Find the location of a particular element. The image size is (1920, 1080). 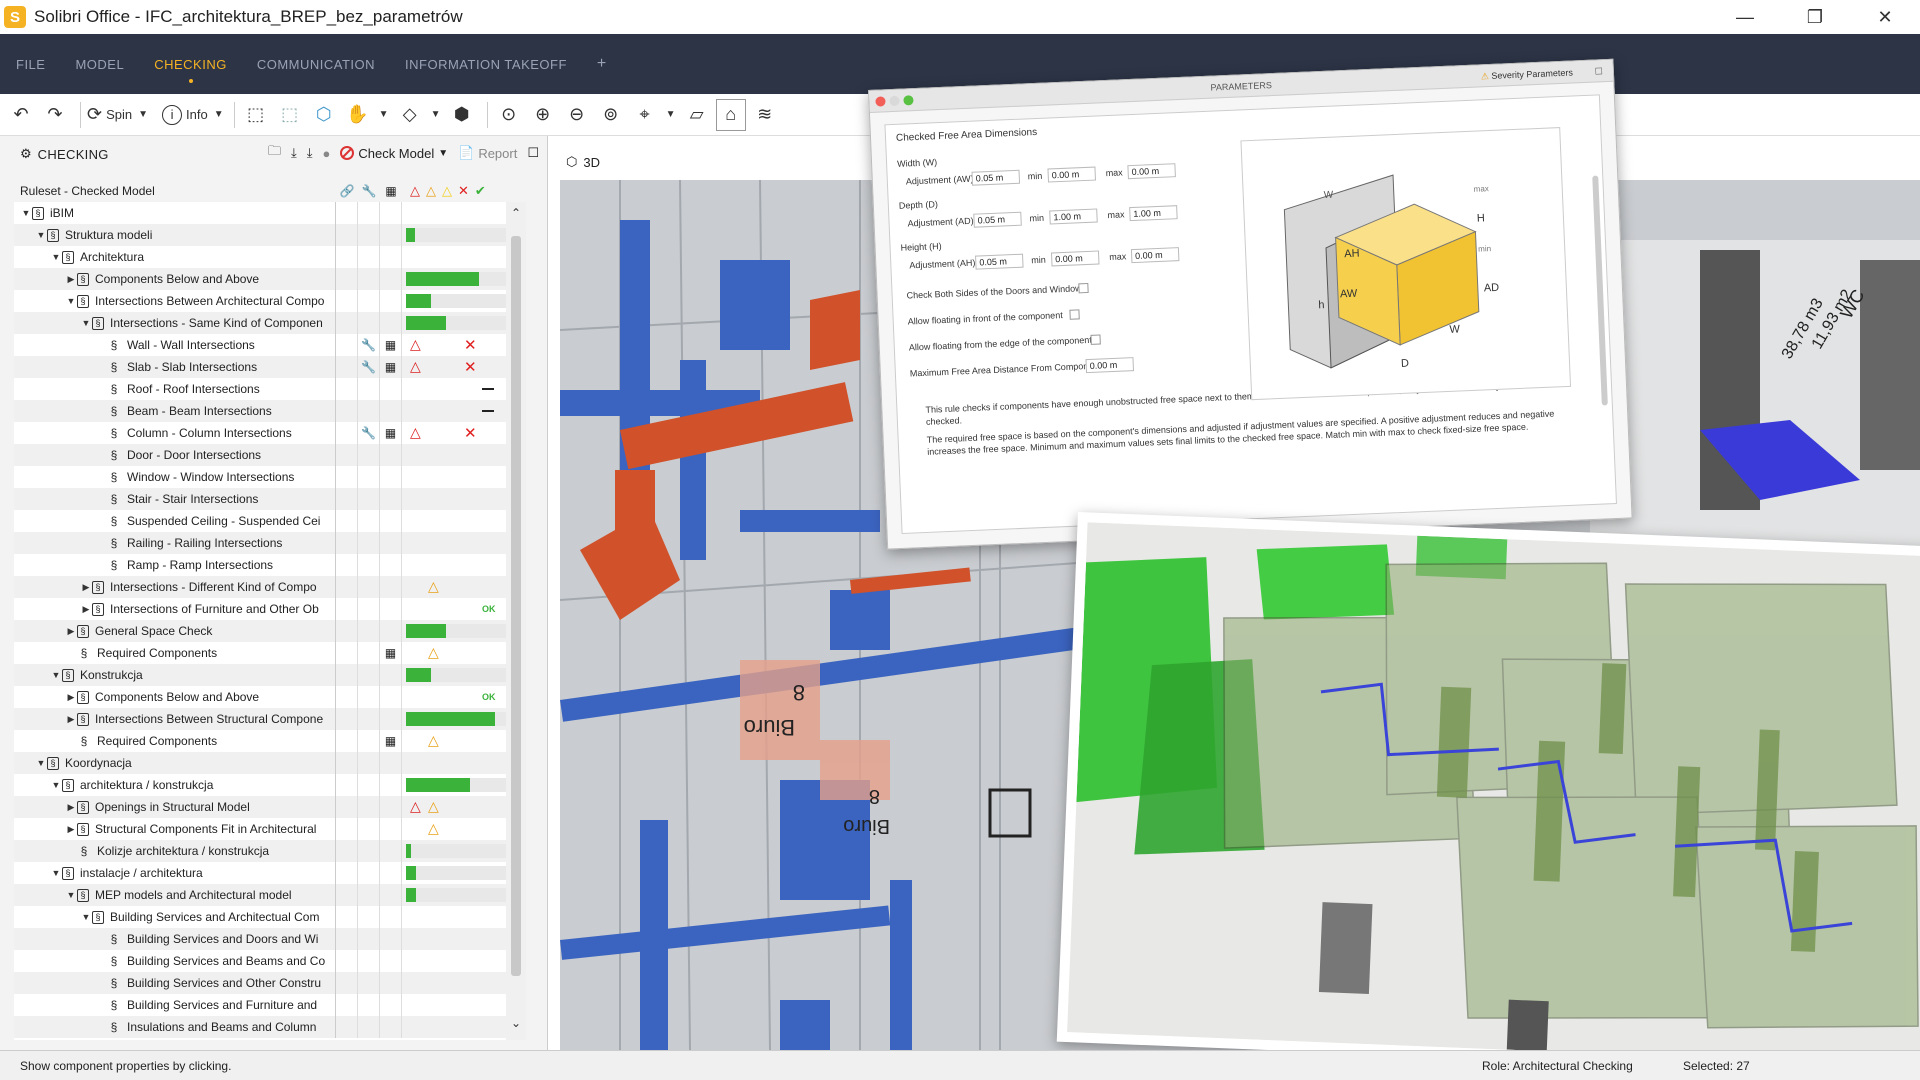

menu-checking: CHECKING is located at coordinates (190, 70).